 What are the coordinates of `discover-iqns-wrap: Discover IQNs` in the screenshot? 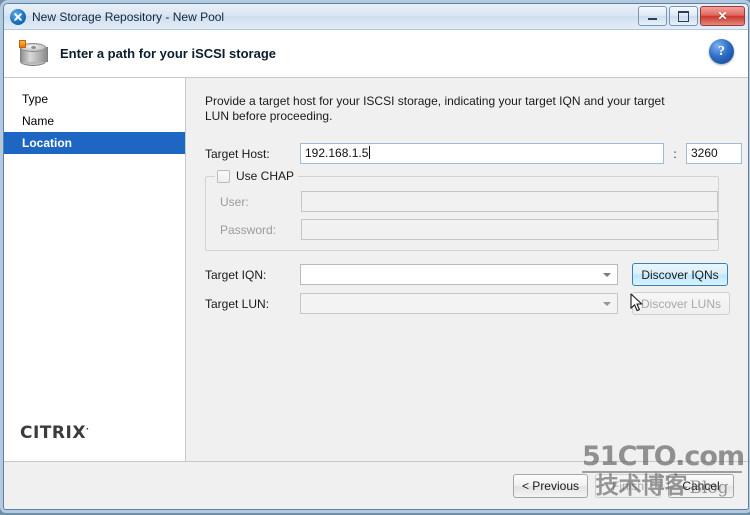 It's located at (680, 274).